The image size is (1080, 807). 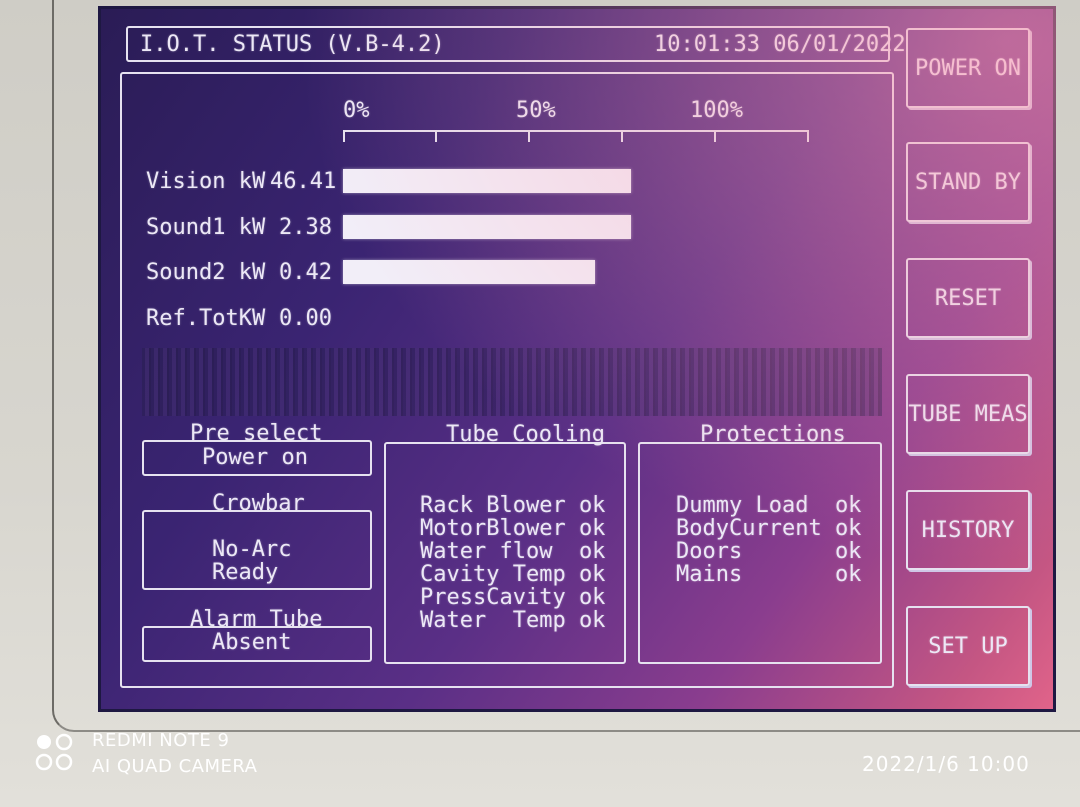 What do you see at coordinates (54, 752) in the screenshot?
I see `camera-logo-icon` at bounding box center [54, 752].